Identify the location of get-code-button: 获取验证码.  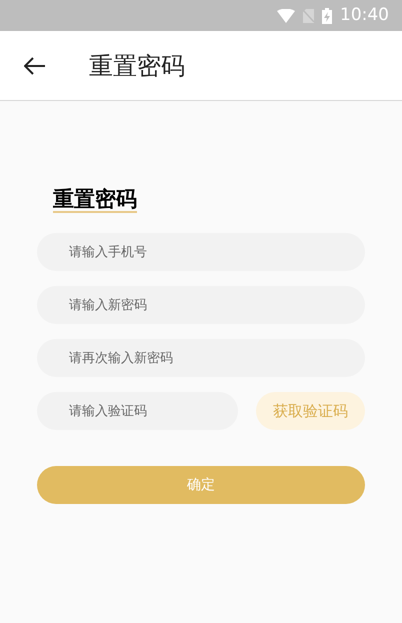
(310, 411).